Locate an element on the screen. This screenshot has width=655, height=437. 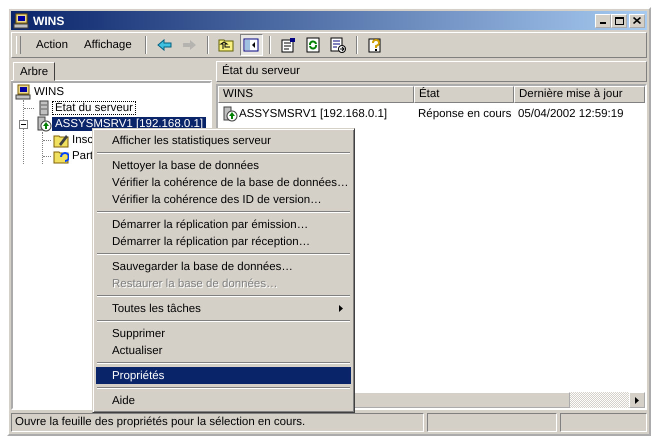
maximize-icon is located at coordinates (619, 20).